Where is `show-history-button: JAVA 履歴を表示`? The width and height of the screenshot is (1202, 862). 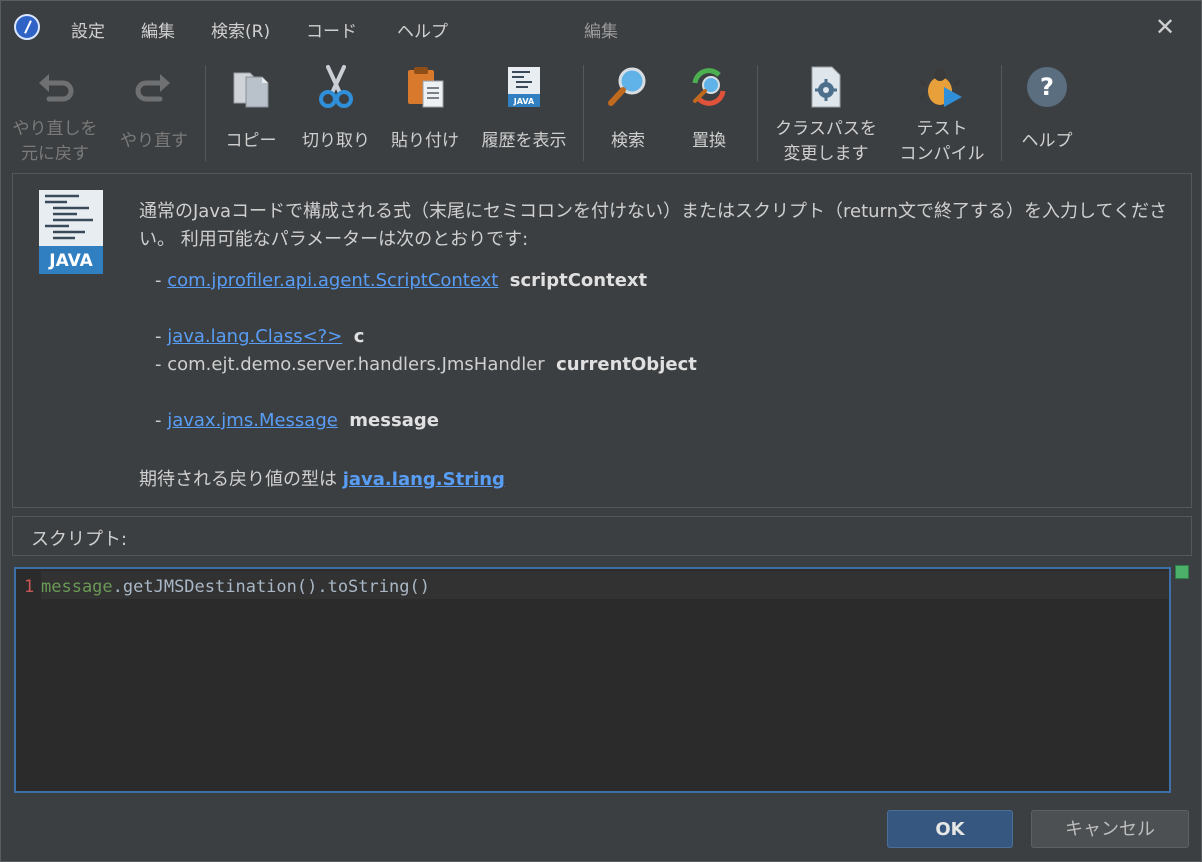 show-history-button: JAVA 履歴を表示 is located at coordinates (524, 111).